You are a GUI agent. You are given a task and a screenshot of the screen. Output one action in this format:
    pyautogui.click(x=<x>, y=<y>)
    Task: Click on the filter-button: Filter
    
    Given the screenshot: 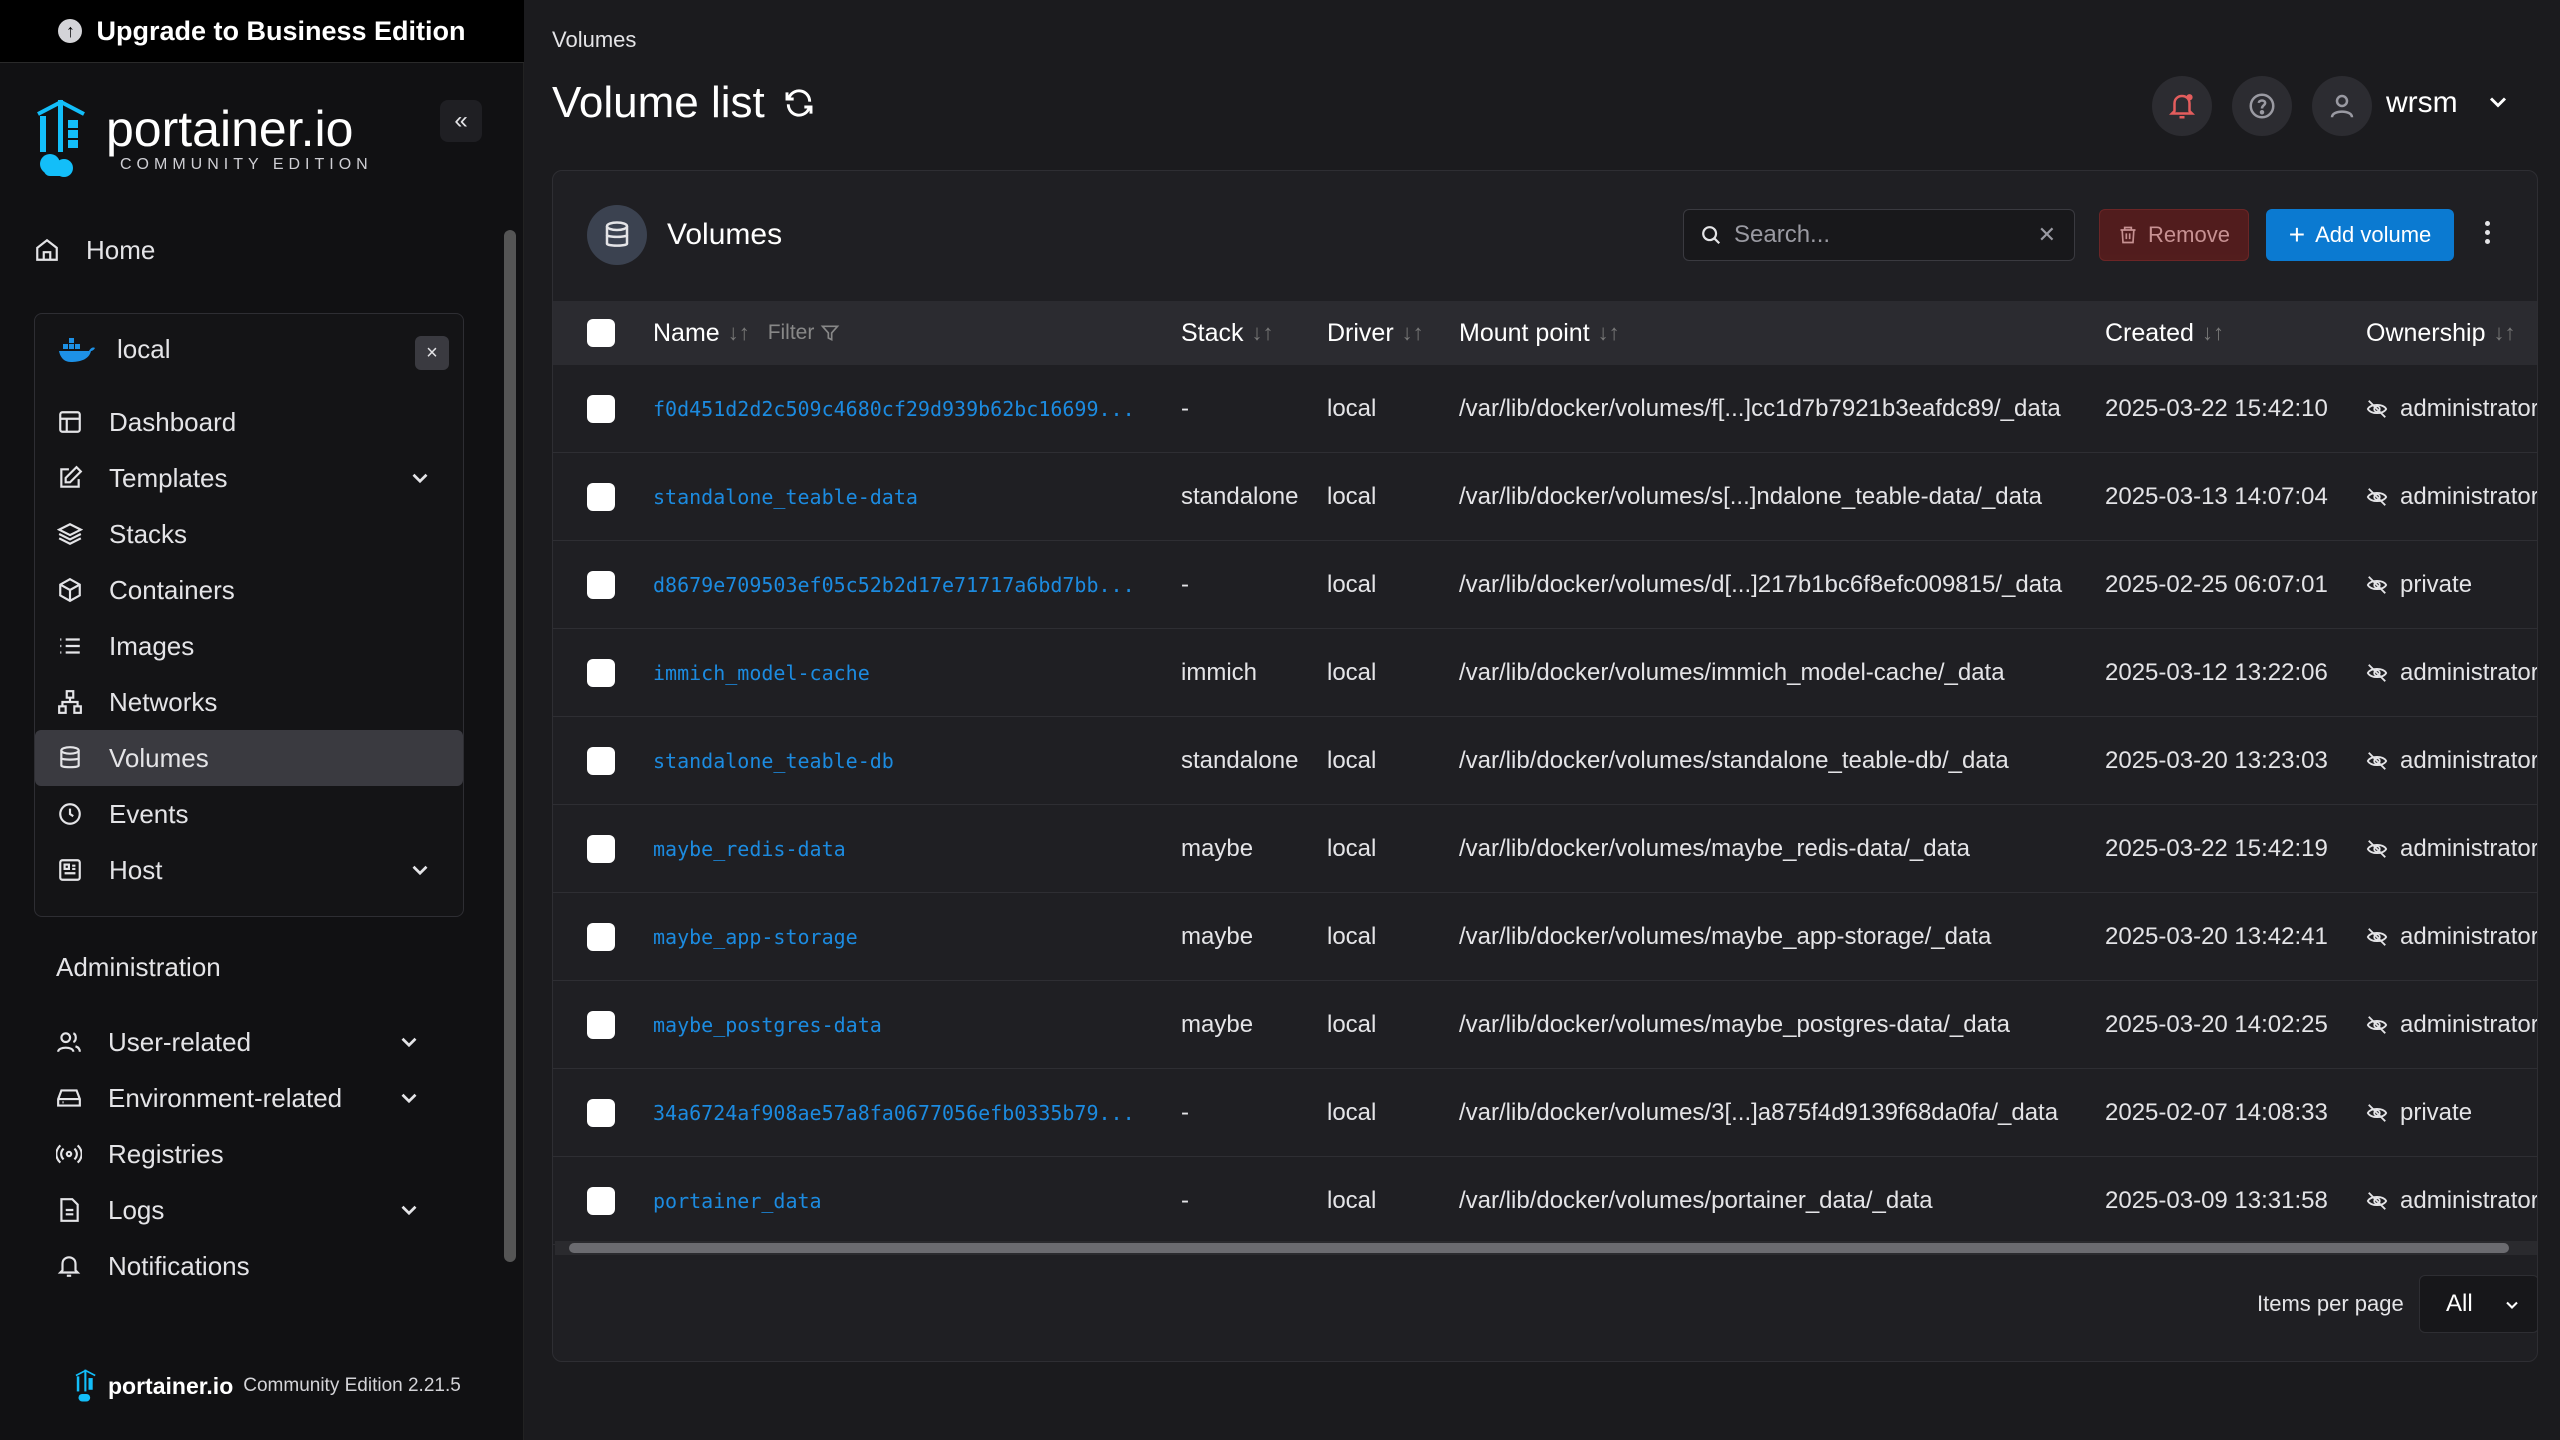 What is the action you would take?
    pyautogui.click(x=804, y=333)
    